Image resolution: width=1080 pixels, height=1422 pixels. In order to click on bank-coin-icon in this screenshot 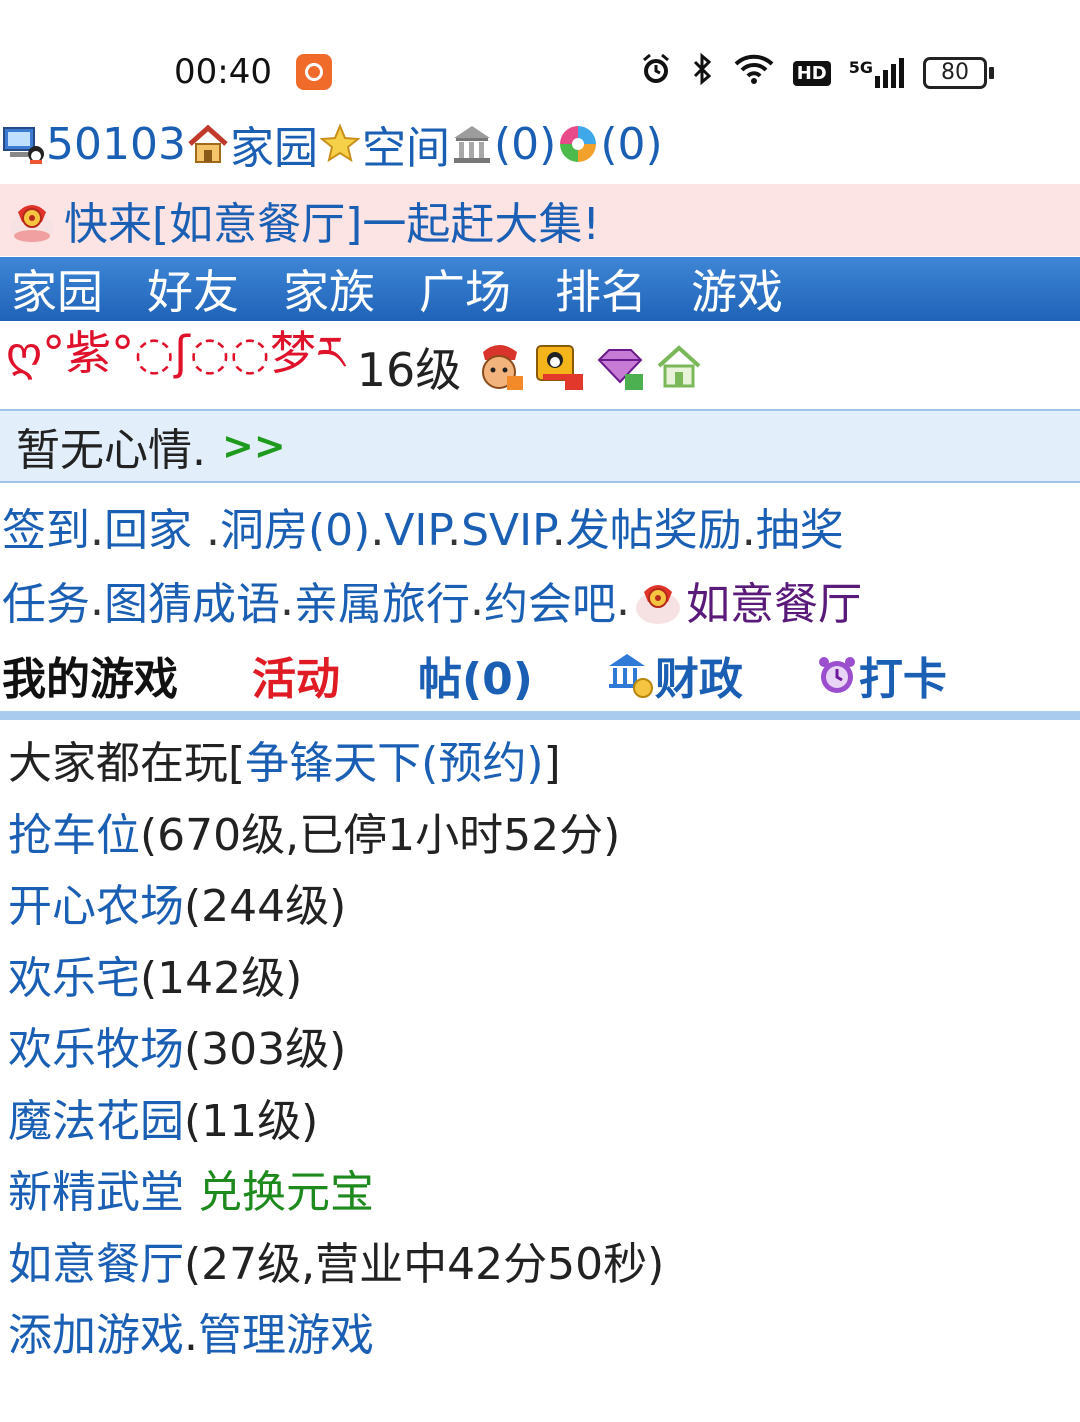, I will do `click(630, 676)`.